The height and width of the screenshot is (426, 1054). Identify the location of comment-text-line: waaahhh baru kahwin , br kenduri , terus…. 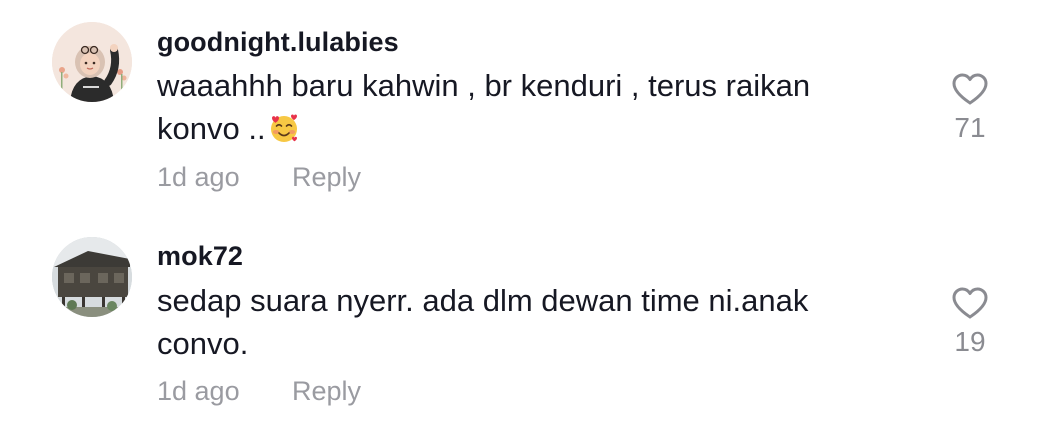
(484, 85).